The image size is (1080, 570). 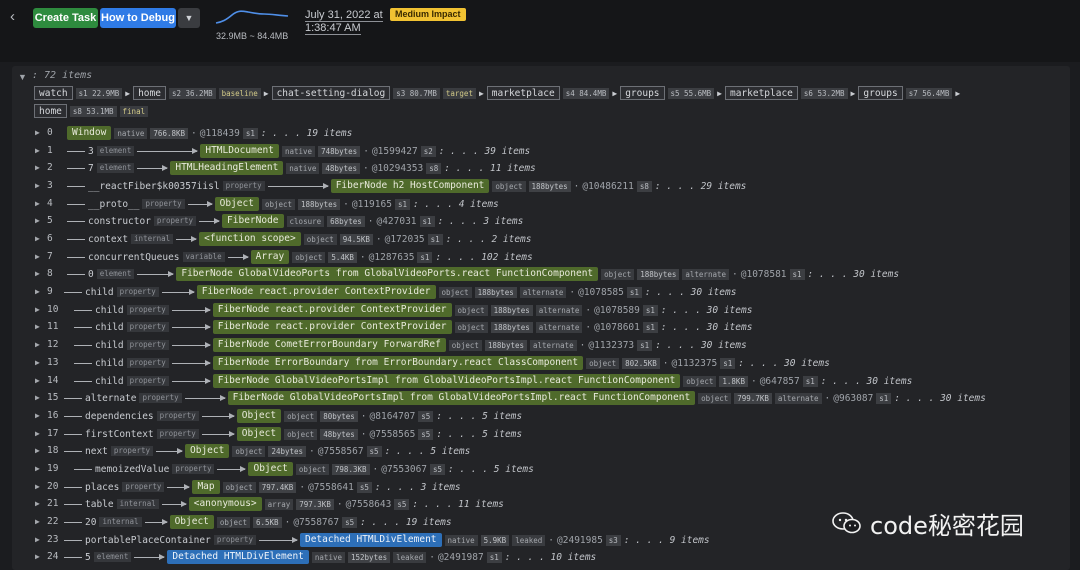 What do you see at coordinates (483, 257) in the screenshot?
I see `child-count: : . . . 102 items` at bounding box center [483, 257].